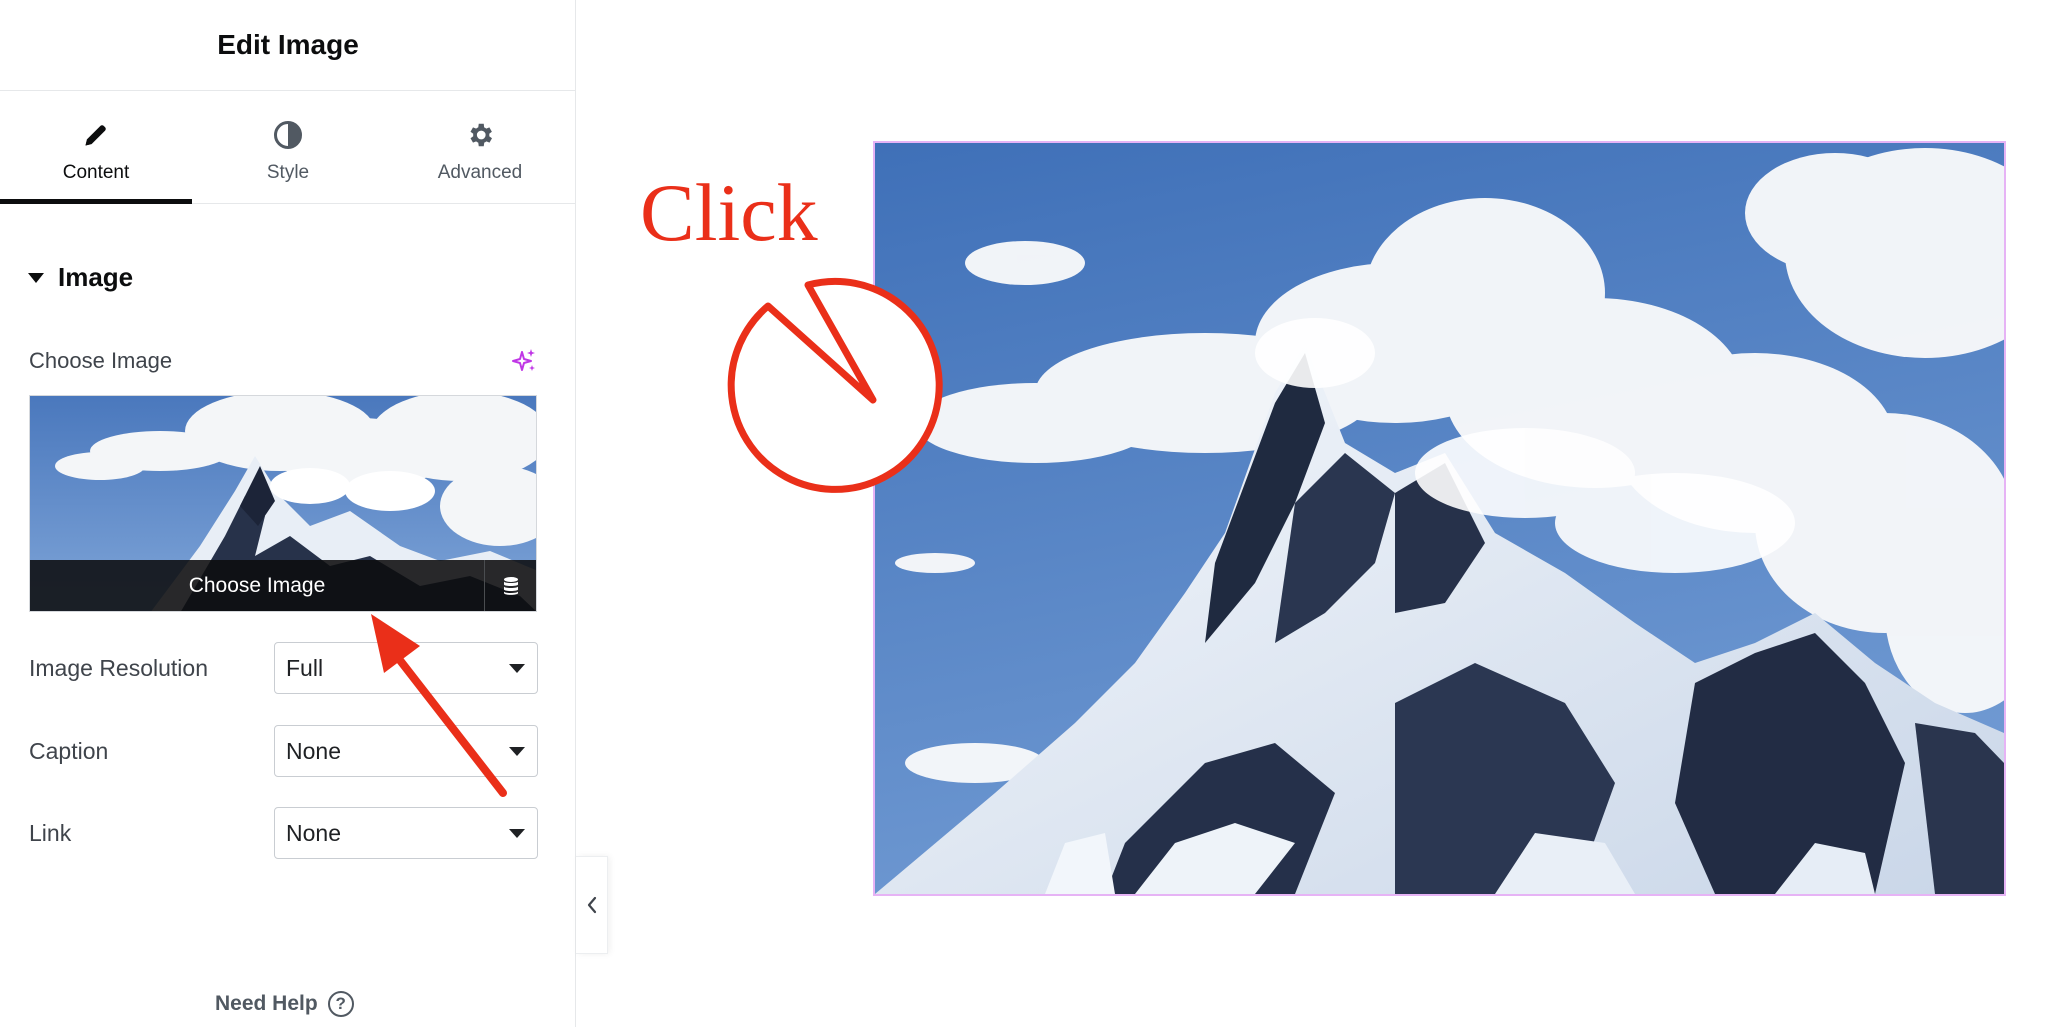 The height and width of the screenshot is (1027, 2048). What do you see at coordinates (69, 750) in the screenshot?
I see `caption-label: Caption` at bounding box center [69, 750].